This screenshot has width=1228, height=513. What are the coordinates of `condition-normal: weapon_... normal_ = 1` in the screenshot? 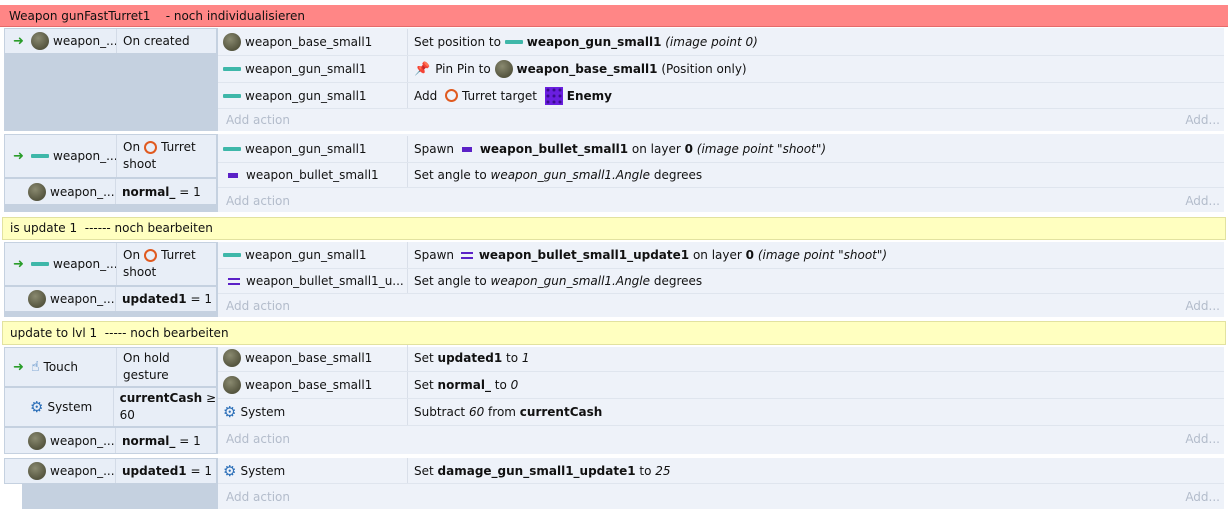 It's located at (110, 191).